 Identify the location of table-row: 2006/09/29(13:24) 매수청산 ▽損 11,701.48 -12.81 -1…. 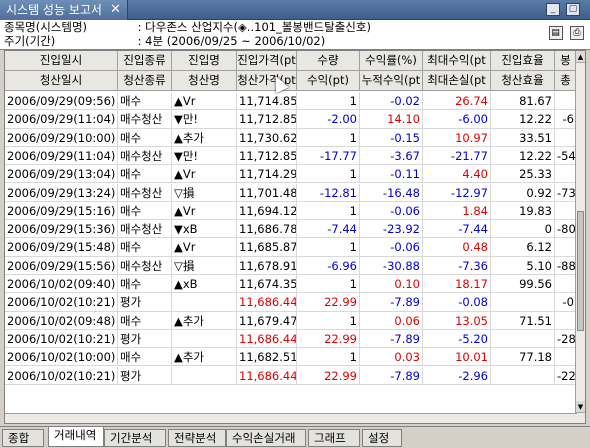
(291, 192).